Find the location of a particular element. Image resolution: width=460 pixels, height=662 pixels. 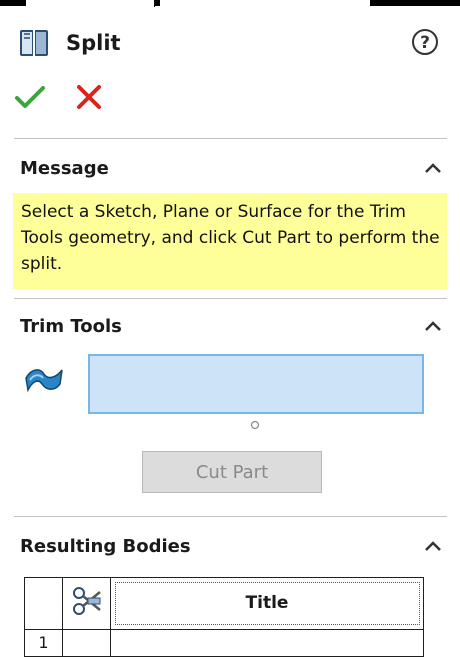

green-checkmark-icon is located at coordinates (30, 97).